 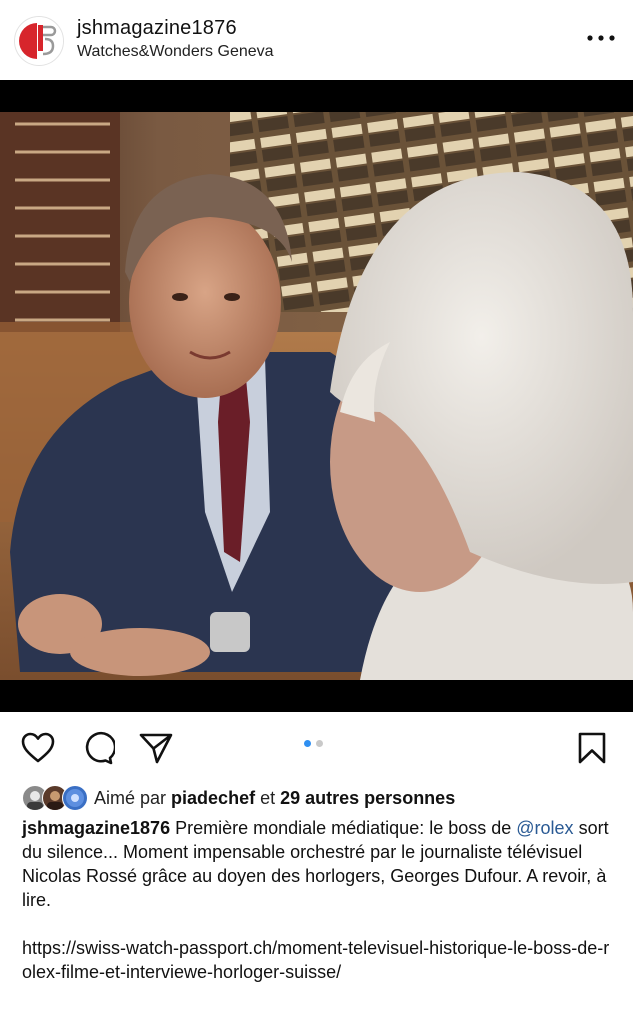 What do you see at coordinates (96, 828) in the screenshot?
I see `caption-username: jshmagazine1876` at bounding box center [96, 828].